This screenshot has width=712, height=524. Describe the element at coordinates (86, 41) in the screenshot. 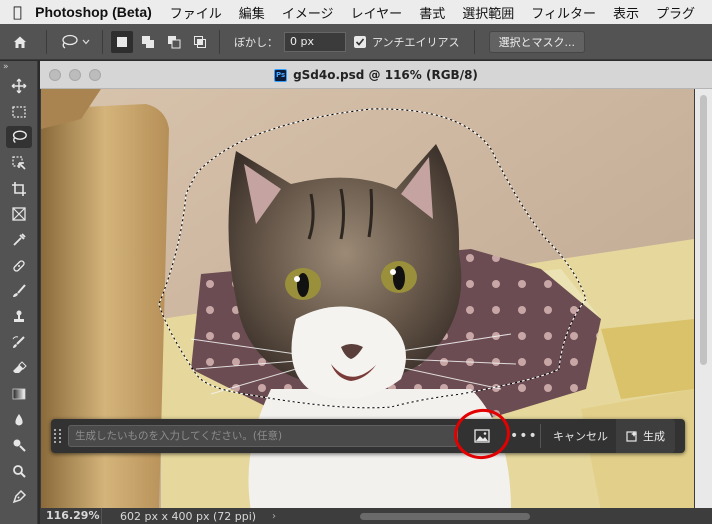

I see `chevron-down-icon` at that location.